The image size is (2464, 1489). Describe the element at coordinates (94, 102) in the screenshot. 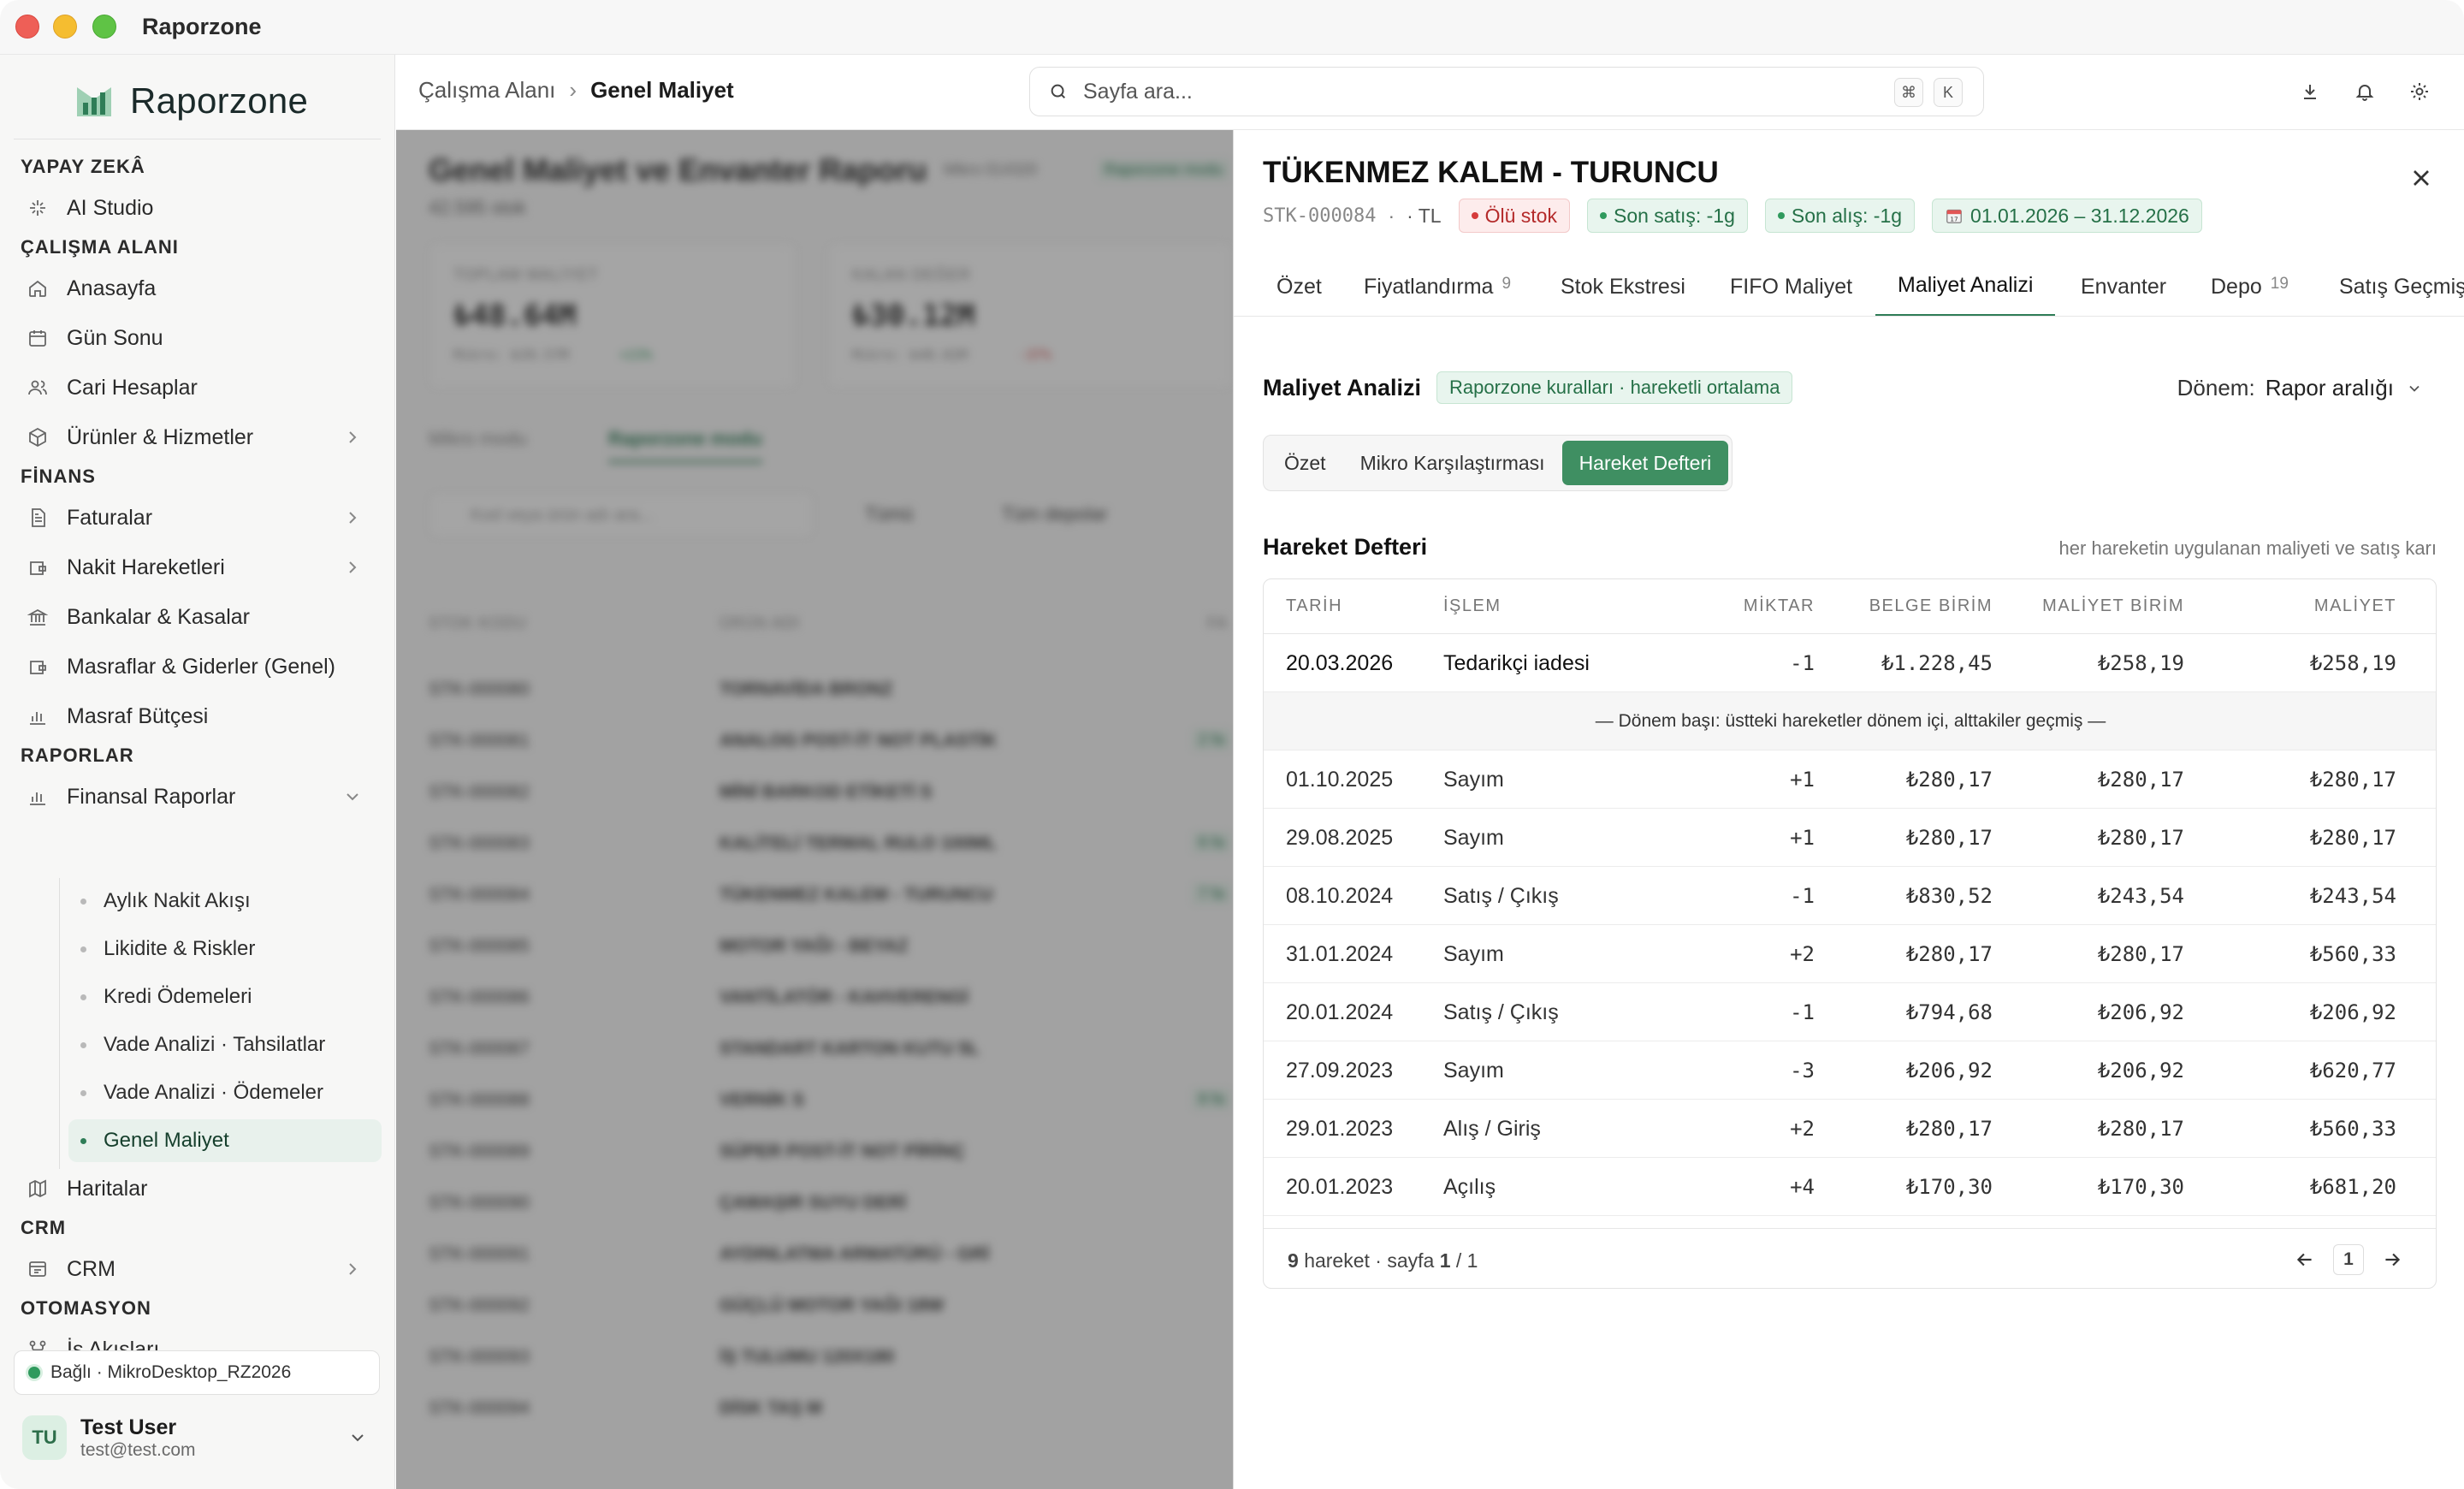

I see `logo-mark-icon` at that location.